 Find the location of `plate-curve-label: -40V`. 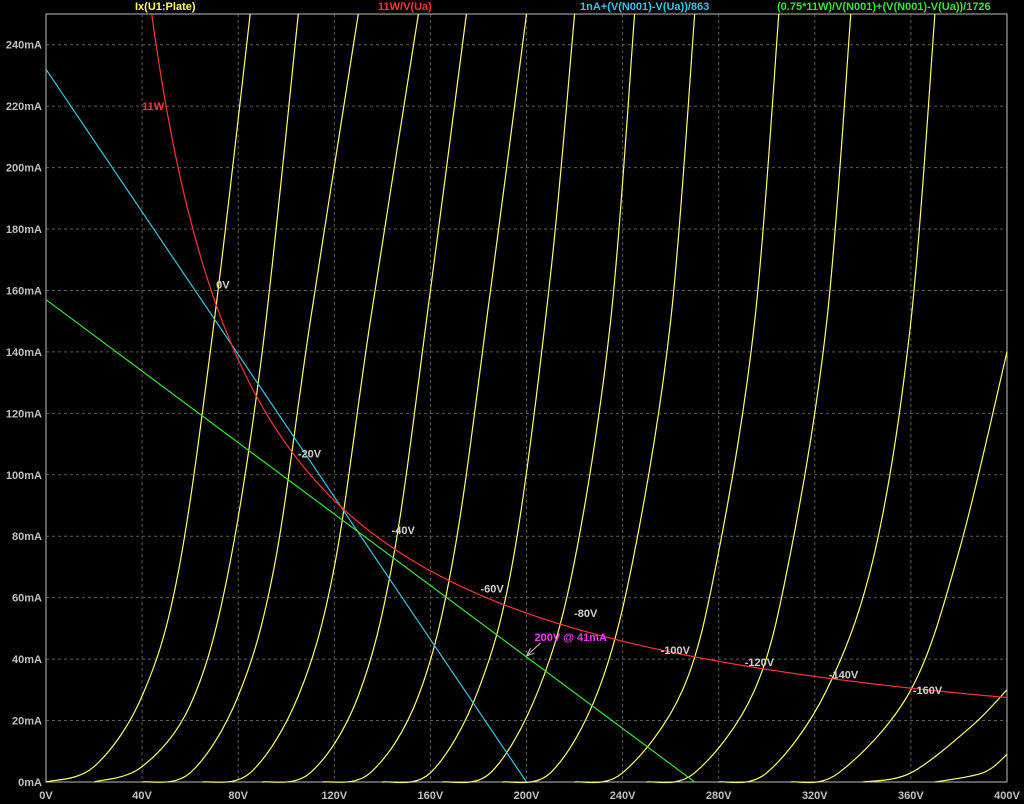

plate-curve-label: -40V is located at coordinates (404, 531).